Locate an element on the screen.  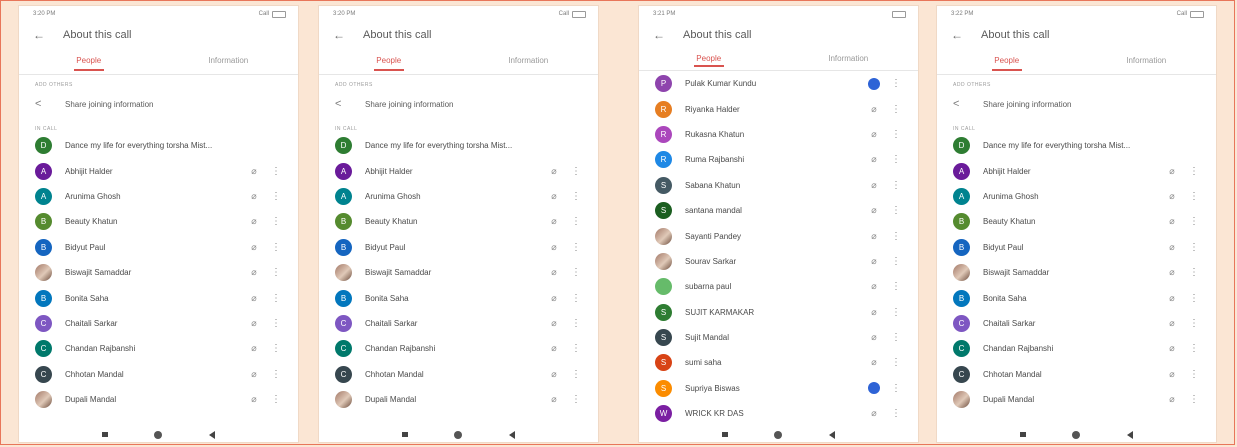
participant-row: S Supriya Biswas ⋮ is located at coordinates (778, 388).